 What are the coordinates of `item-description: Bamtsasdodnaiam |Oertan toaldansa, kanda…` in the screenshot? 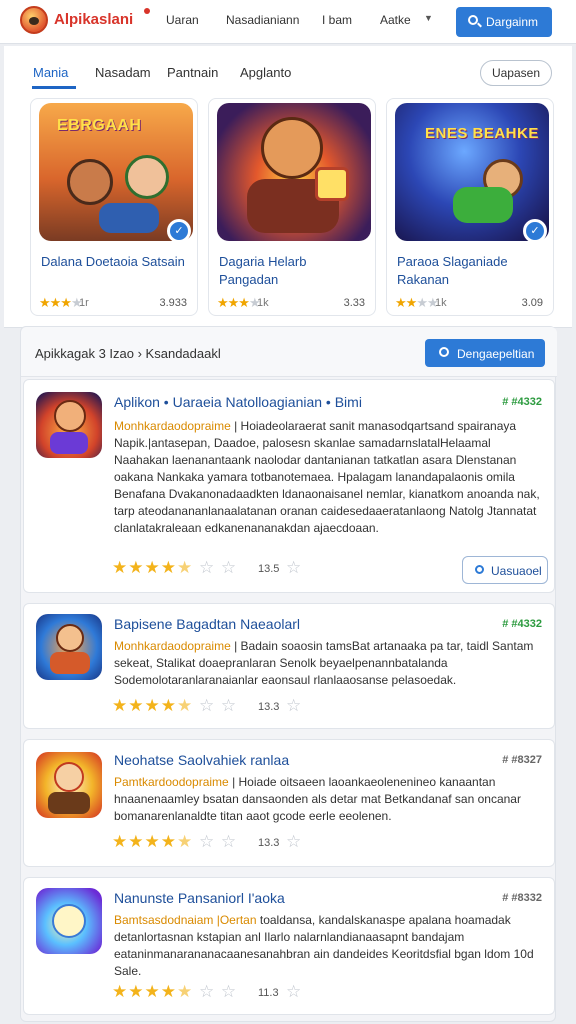 It's located at (324, 945).